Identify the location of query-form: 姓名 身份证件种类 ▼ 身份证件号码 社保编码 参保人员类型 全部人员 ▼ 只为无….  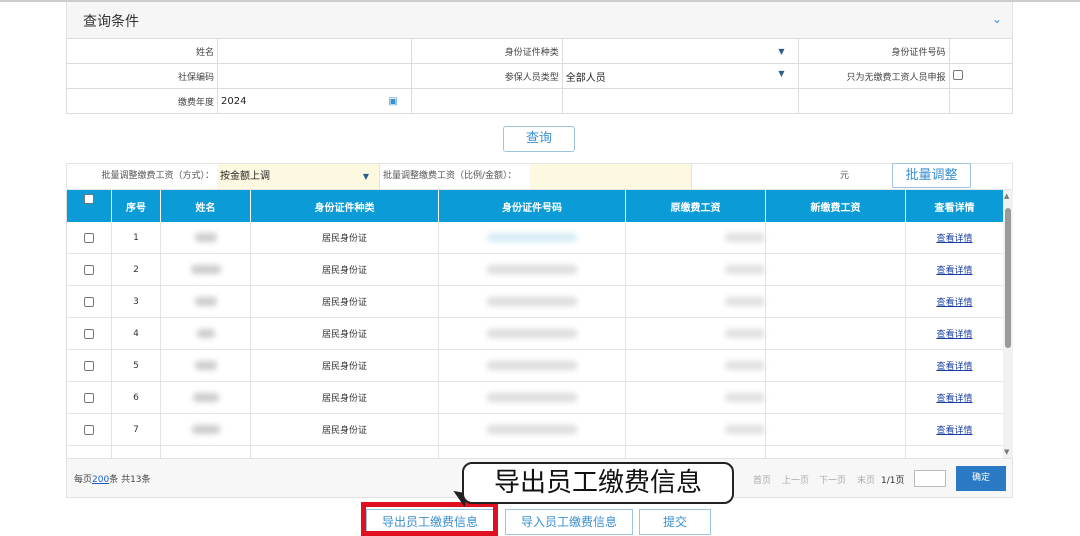
(540, 76).